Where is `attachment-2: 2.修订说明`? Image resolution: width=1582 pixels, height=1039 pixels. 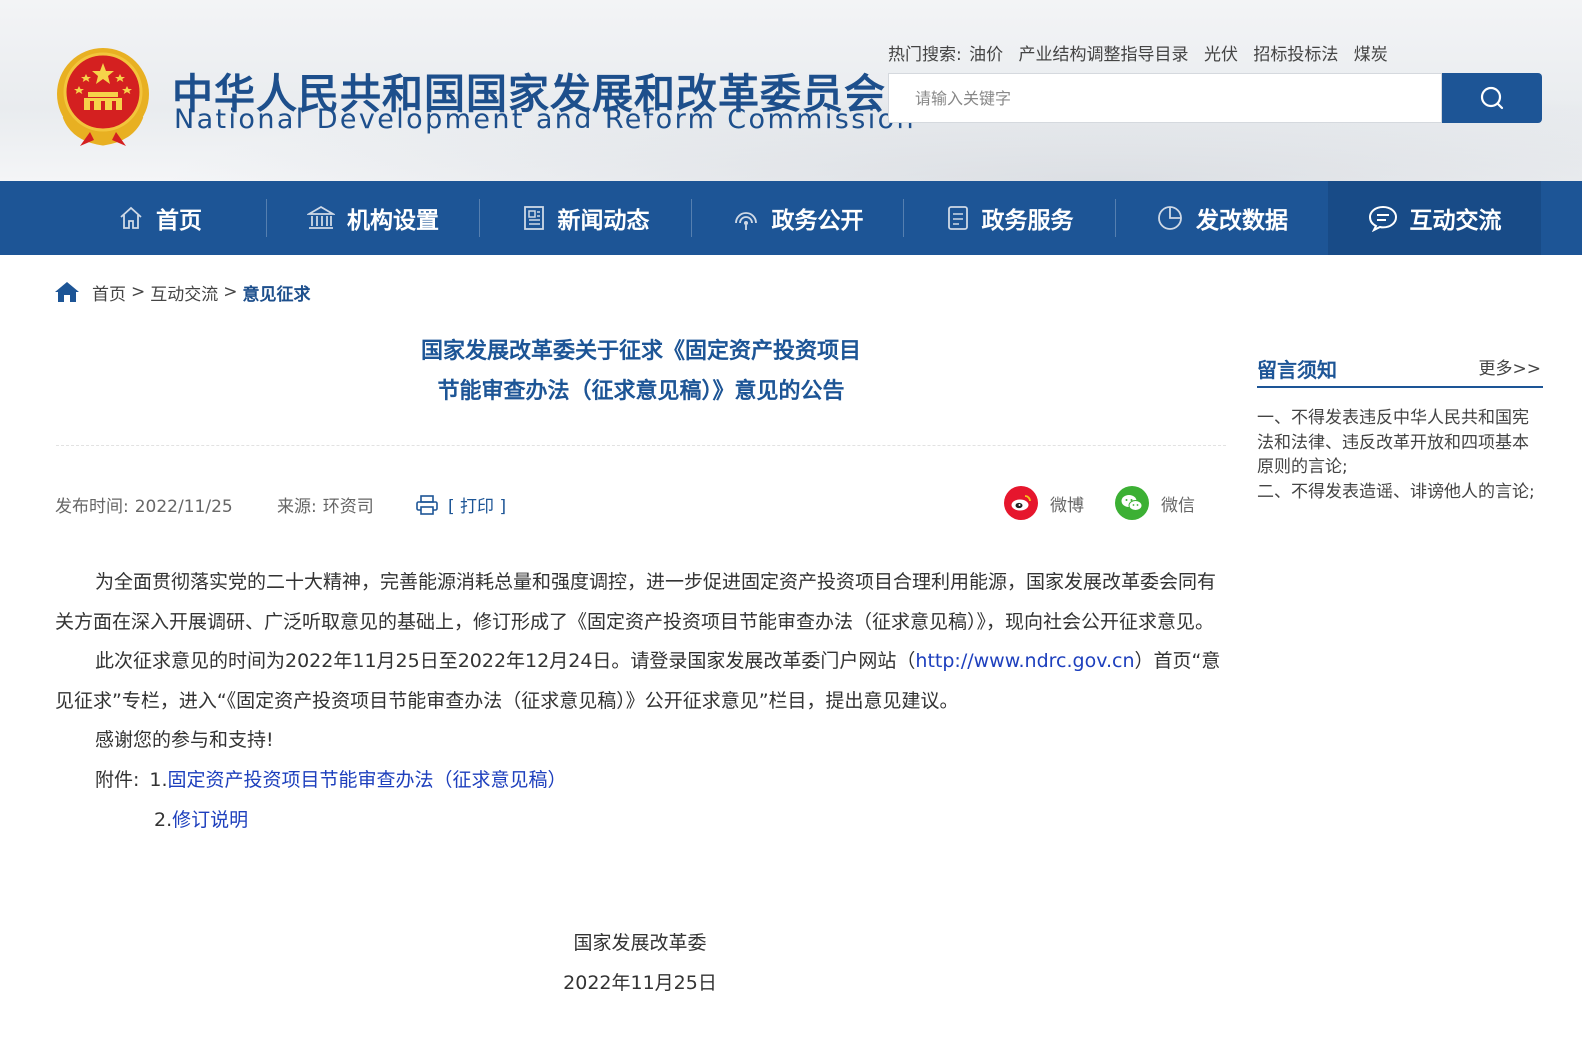 attachment-2: 2.修订说明 is located at coordinates (641, 821).